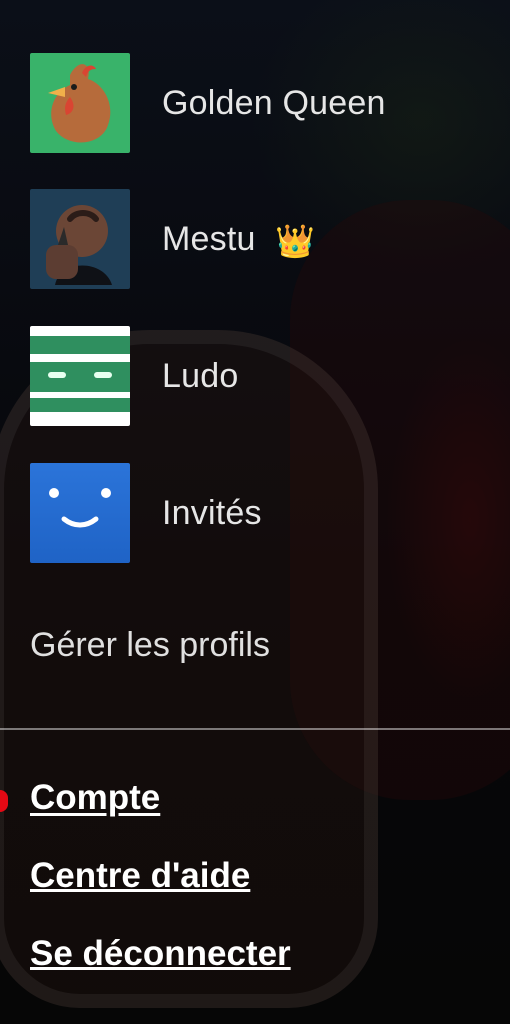 This screenshot has height=1024, width=510. I want to click on selected-indicator, so click(4, 801).